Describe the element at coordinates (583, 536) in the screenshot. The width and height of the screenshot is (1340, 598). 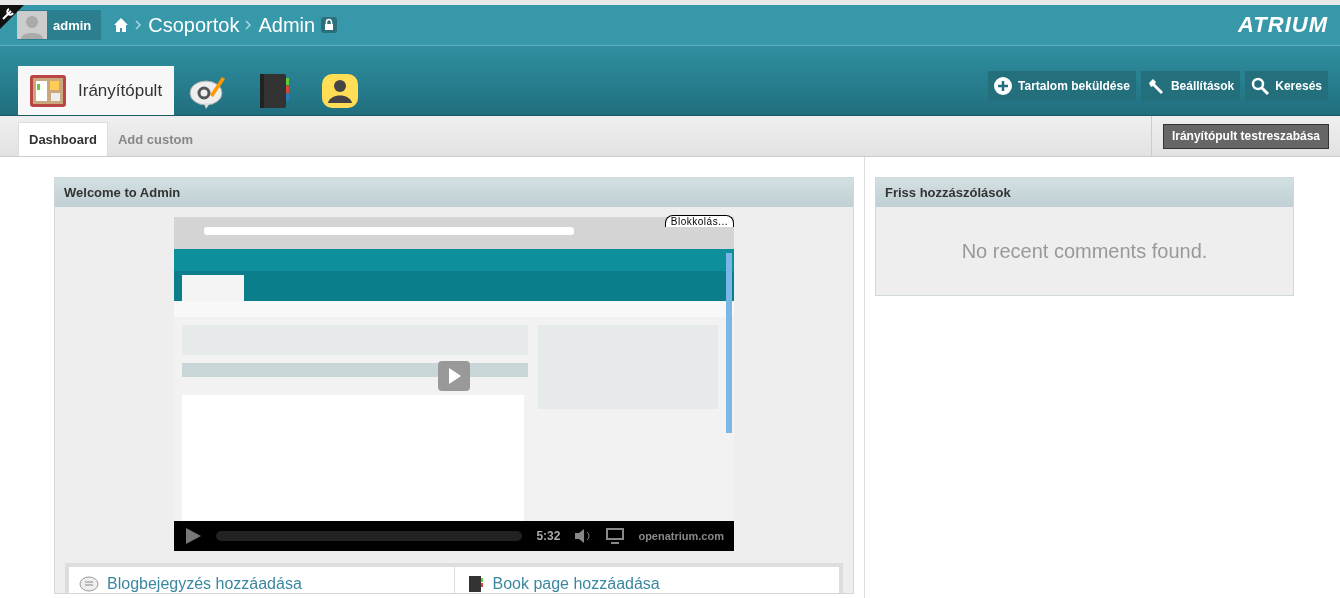
I see `speaker-icon` at that location.